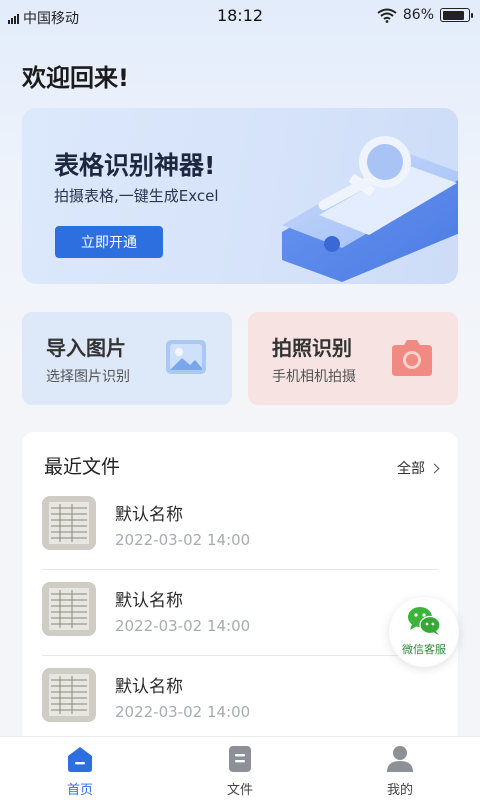  What do you see at coordinates (387, 15) in the screenshot?
I see `wifi-icon` at bounding box center [387, 15].